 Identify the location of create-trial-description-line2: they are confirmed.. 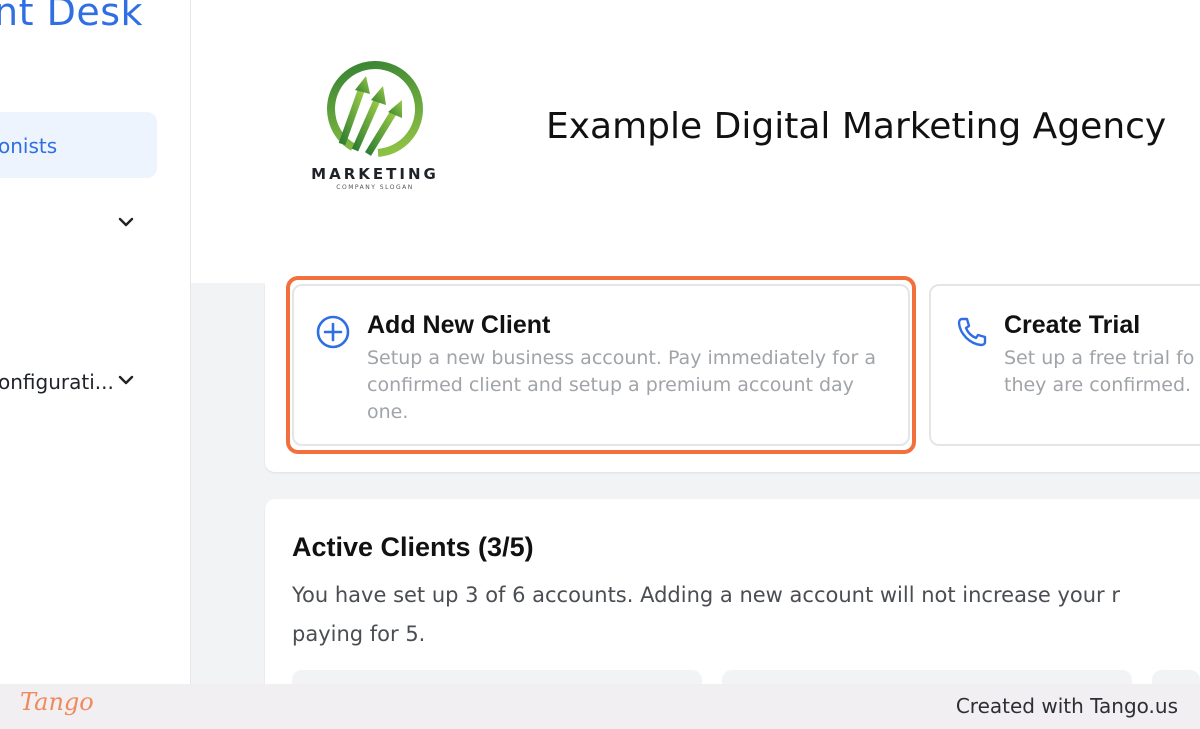
(1098, 385).